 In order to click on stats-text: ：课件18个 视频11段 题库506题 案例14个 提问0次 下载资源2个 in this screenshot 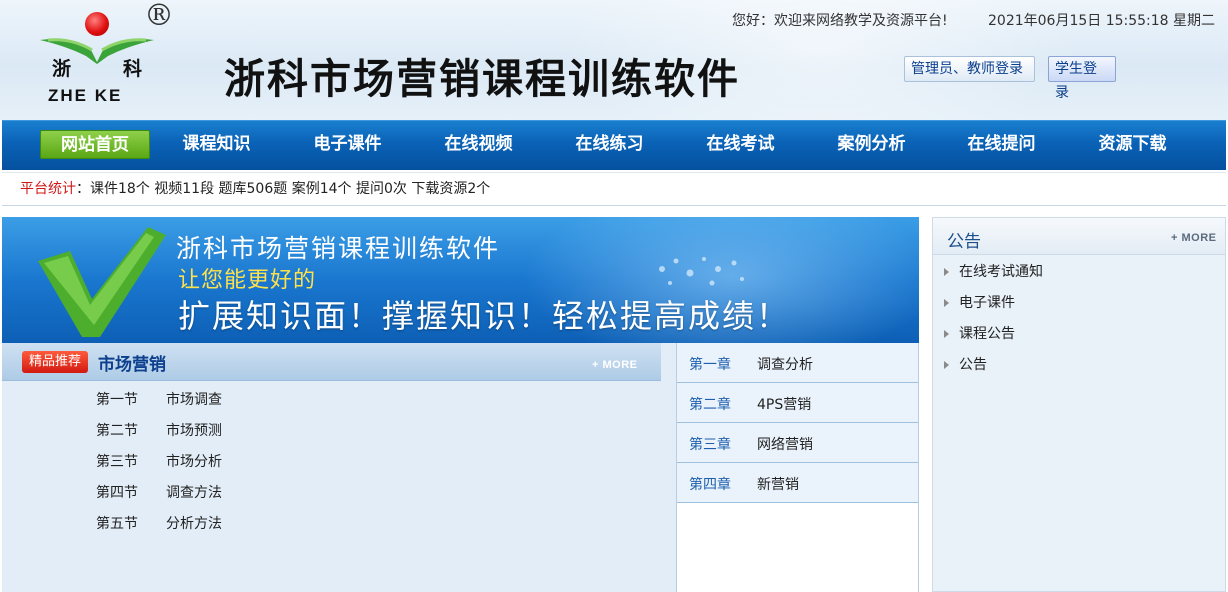, I will do `click(283, 189)`.